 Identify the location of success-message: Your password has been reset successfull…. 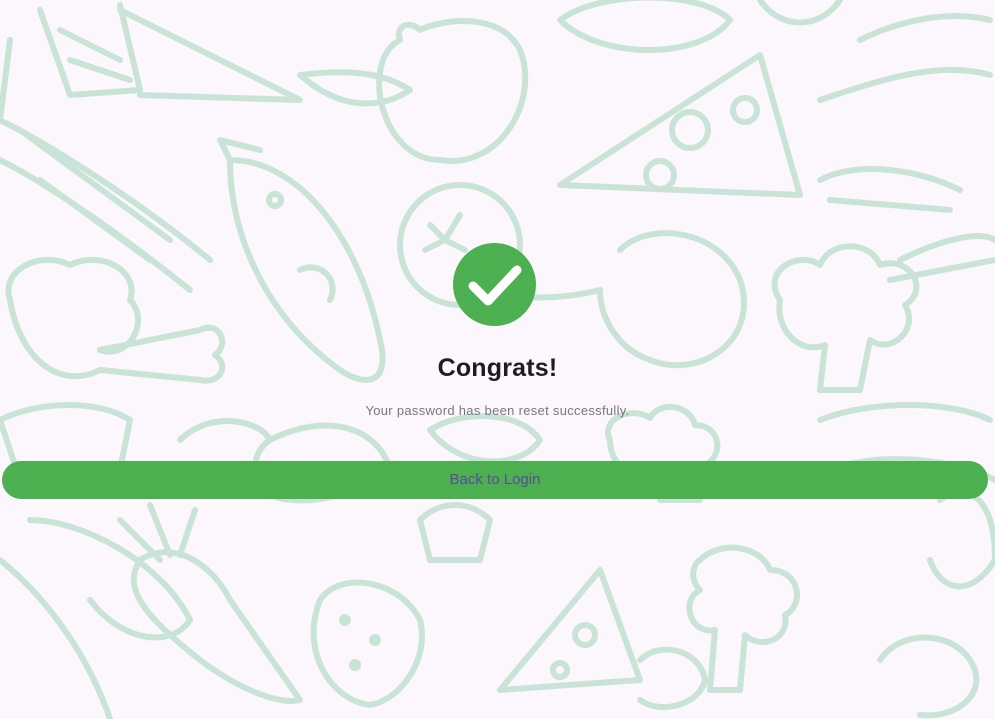
(497, 410).